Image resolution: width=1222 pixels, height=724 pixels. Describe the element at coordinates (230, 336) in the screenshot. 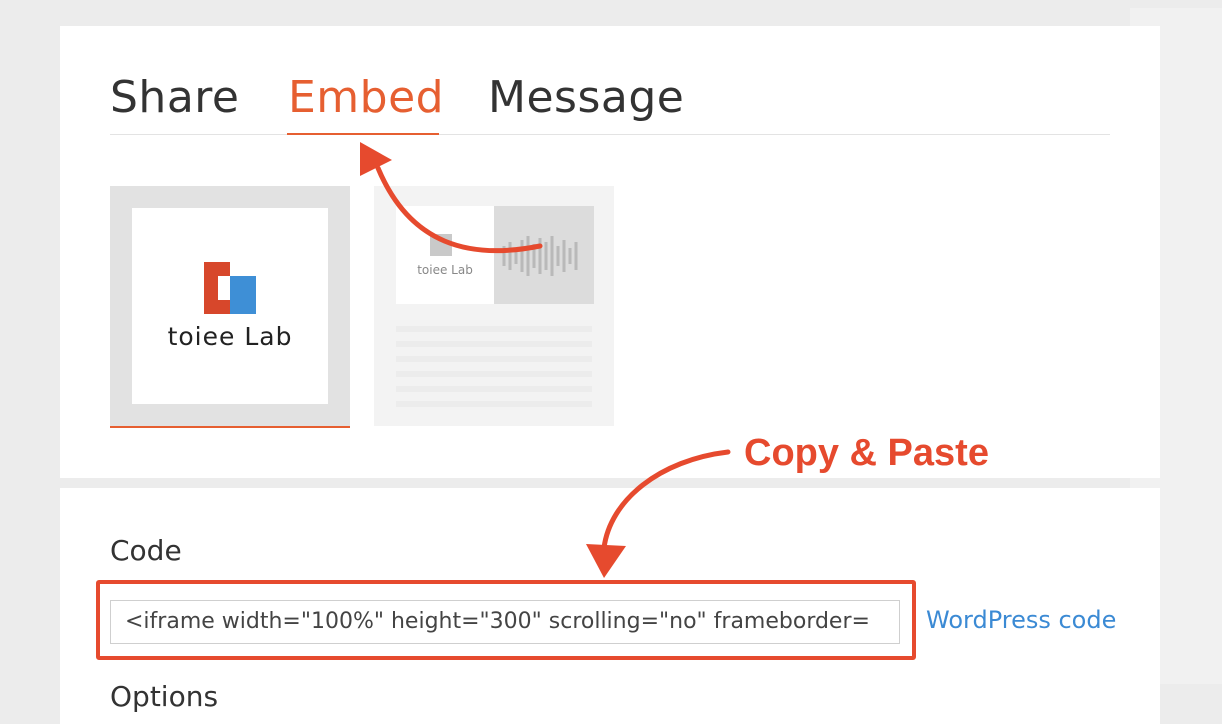

I see `logo-text: toiee Lab` at that location.